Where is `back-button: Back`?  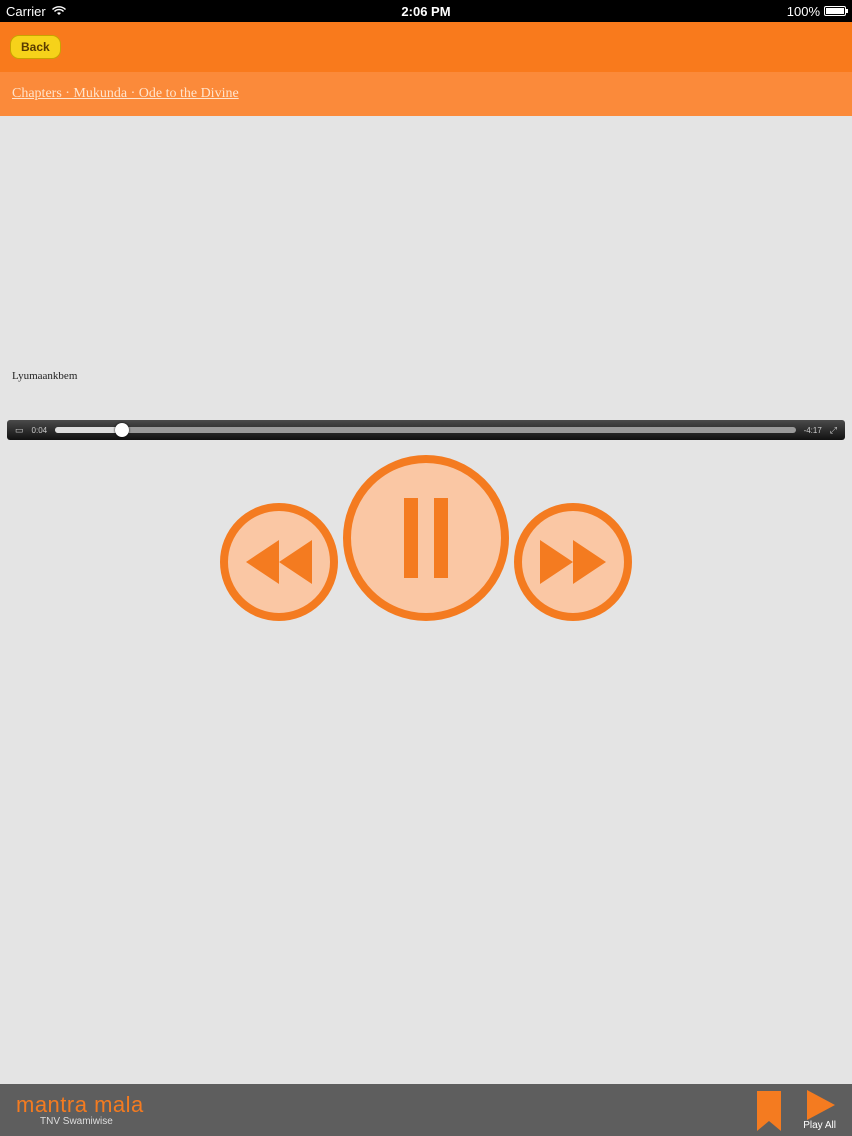 back-button: Back is located at coordinates (35, 47).